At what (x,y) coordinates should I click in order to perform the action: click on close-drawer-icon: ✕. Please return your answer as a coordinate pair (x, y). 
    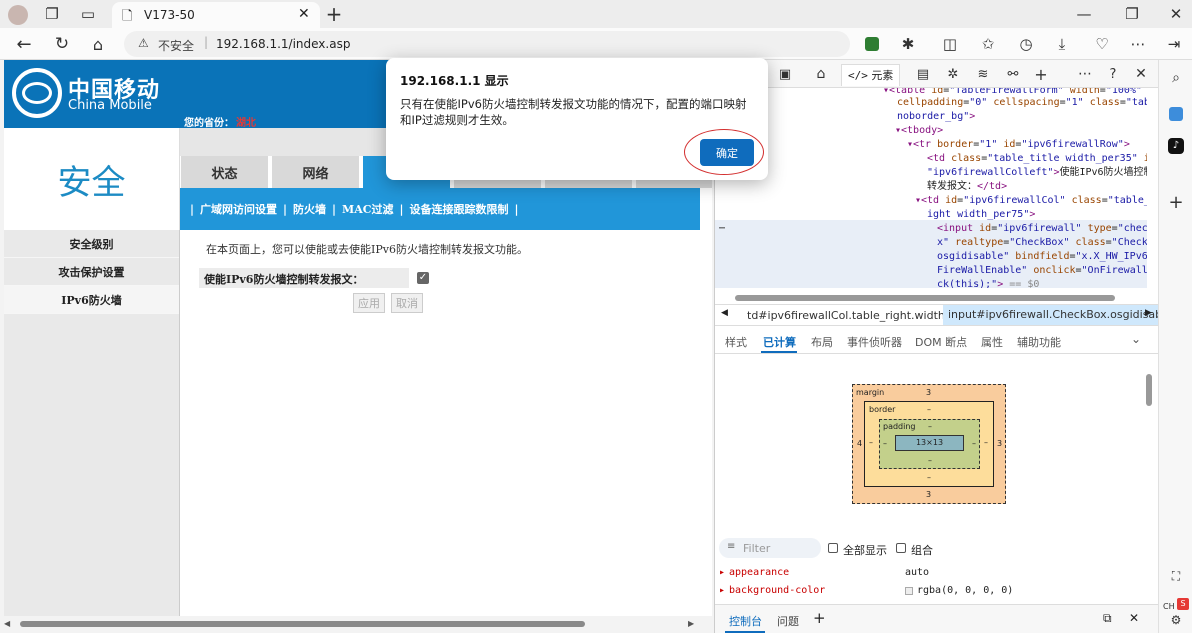
    Looking at the image, I should click on (1134, 618).